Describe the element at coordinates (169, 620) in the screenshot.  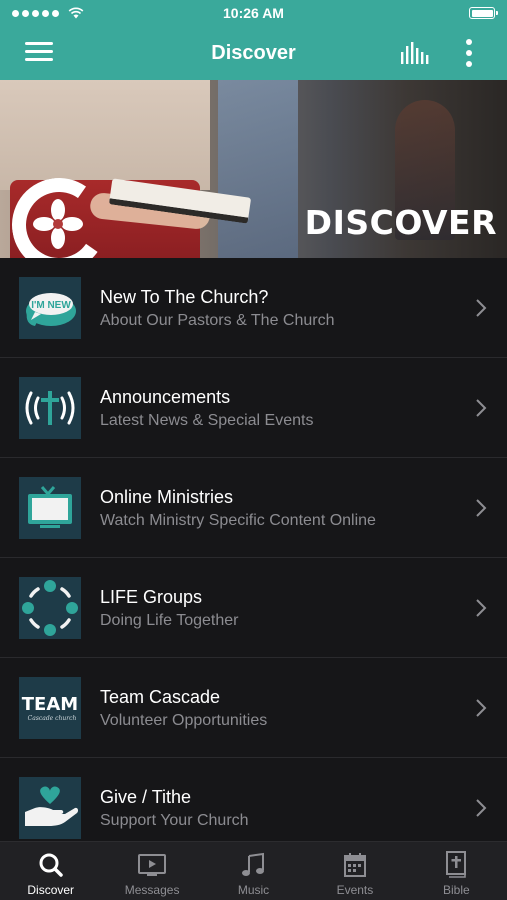
I see `list-item-subtitle: Doing Life Together` at that location.